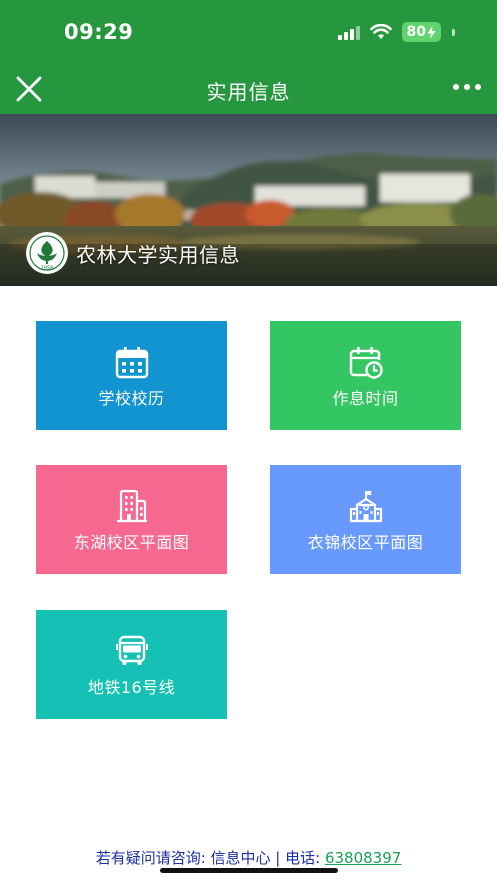 The height and width of the screenshot is (883, 497). What do you see at coordinates (131, 363) in the screenshot?
I see `calendar-icon` at bounding box center [131, 363].